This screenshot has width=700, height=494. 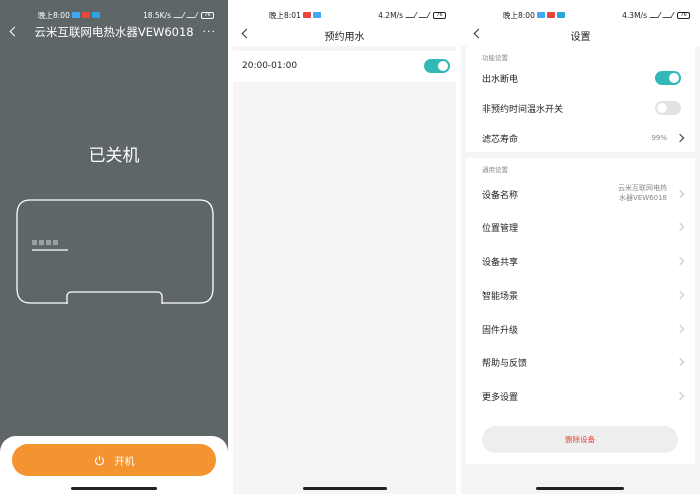 I want to click on setting-label: 非预约时间温水开关, so click(x=523, y=110).